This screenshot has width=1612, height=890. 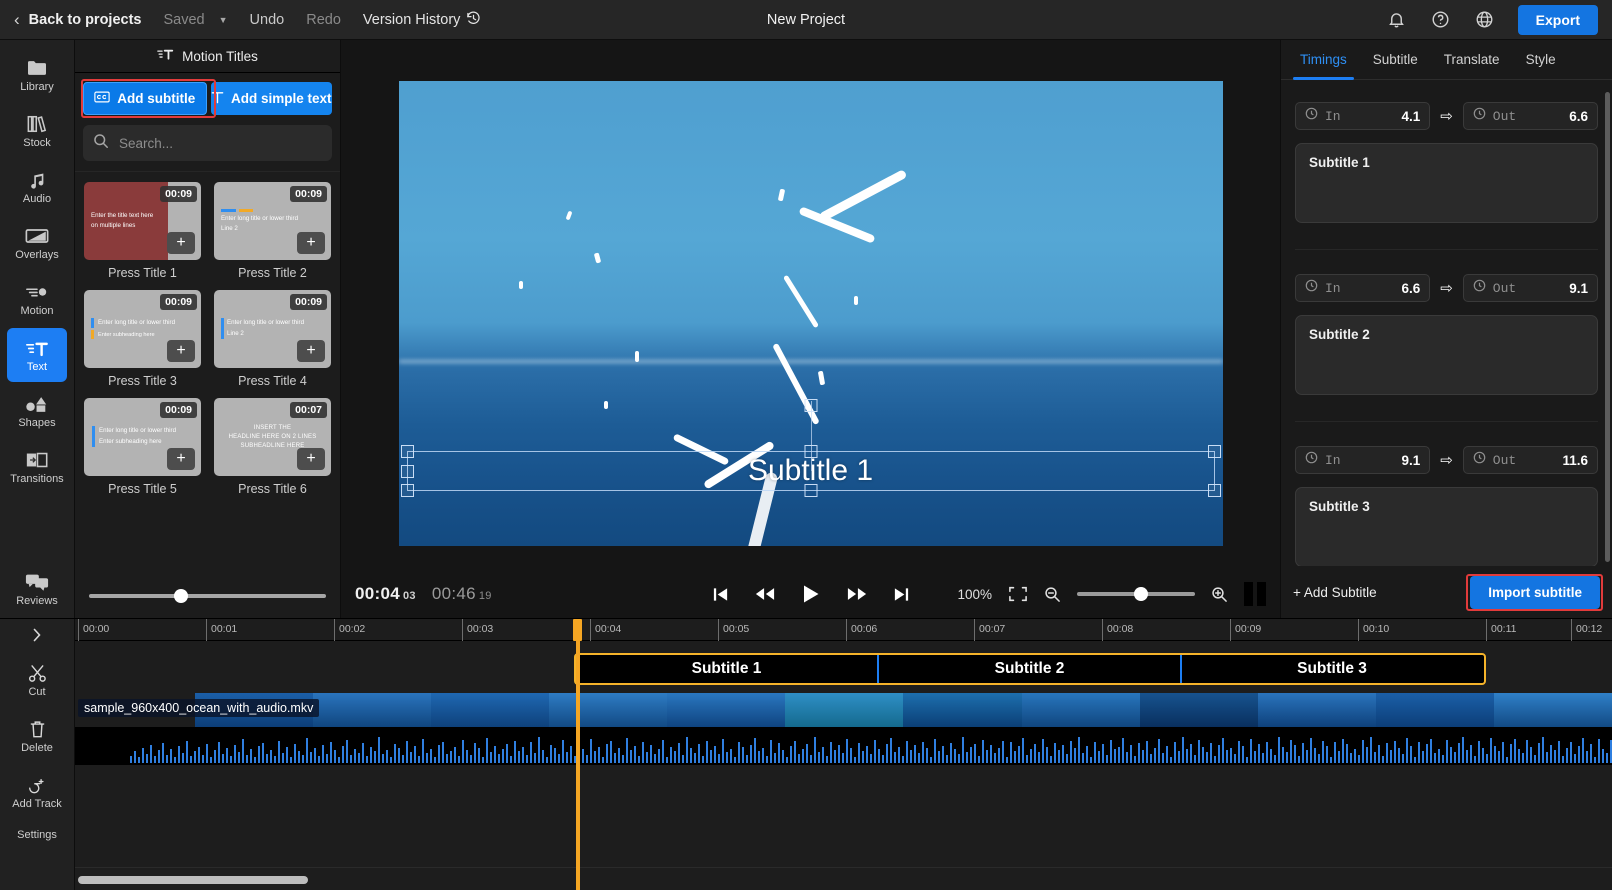 What do you see at coordinates (974, 594) in the screenshot?
I see `zoom-level-label: 100%` at bounding box center [974, 594].